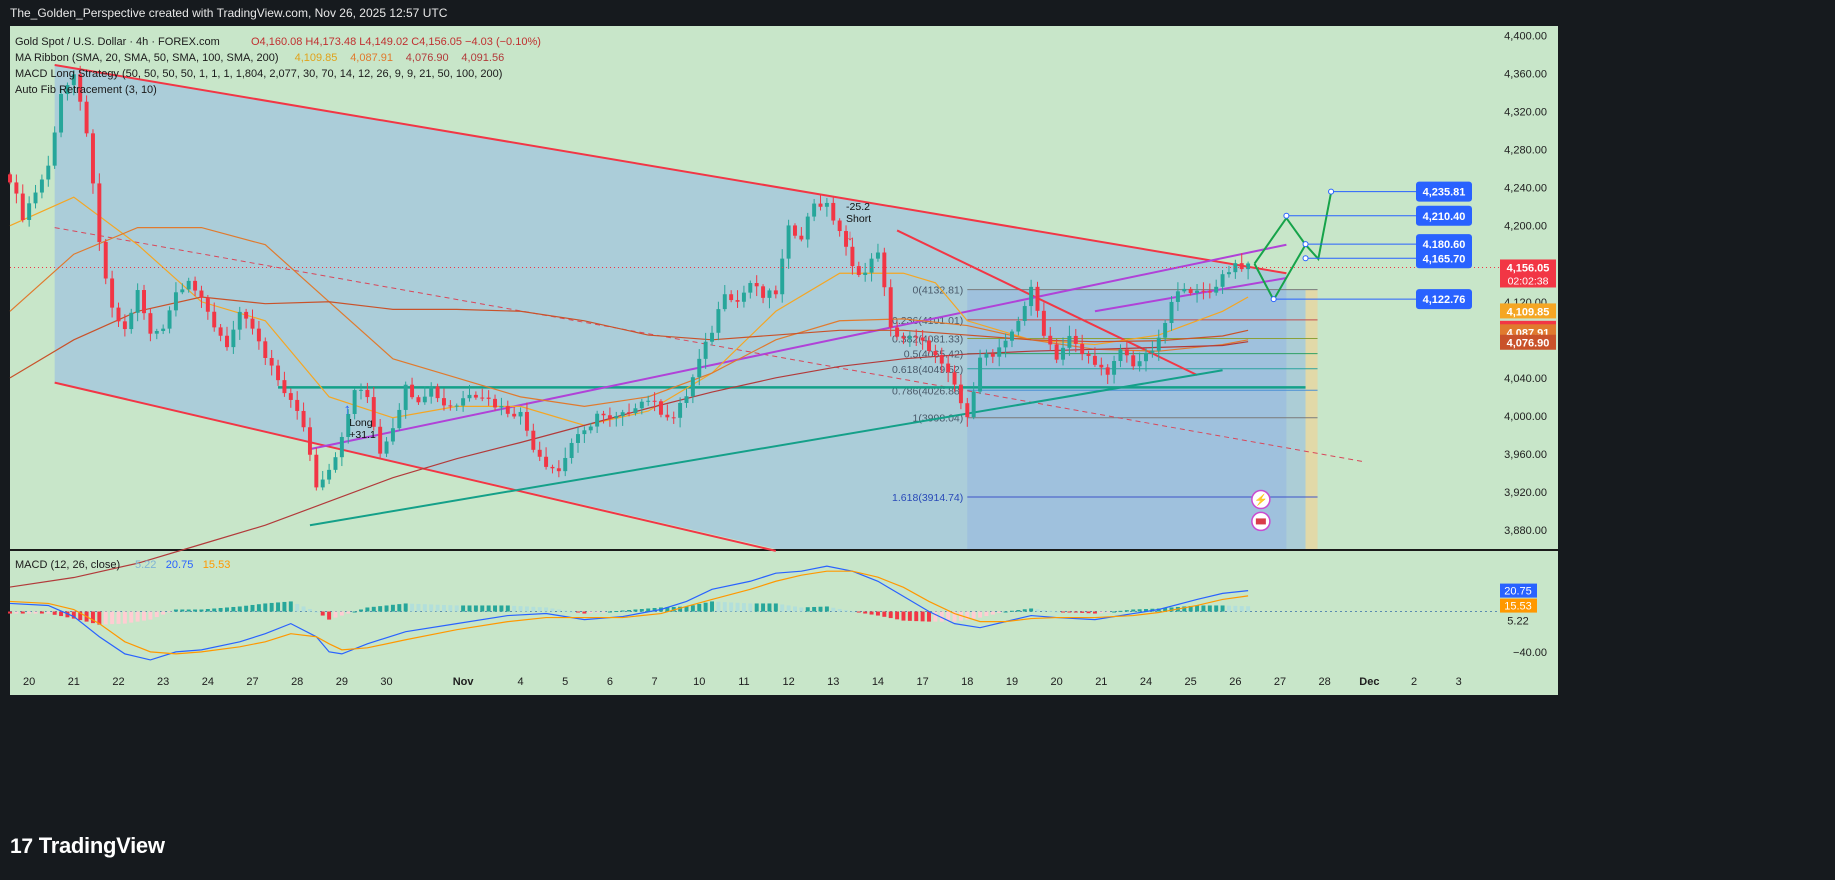  What do you see at coordinates (482, 58) in the screenshot?
I see `legend-ma-value: 4,091.56` at bounding box center [482, 58].